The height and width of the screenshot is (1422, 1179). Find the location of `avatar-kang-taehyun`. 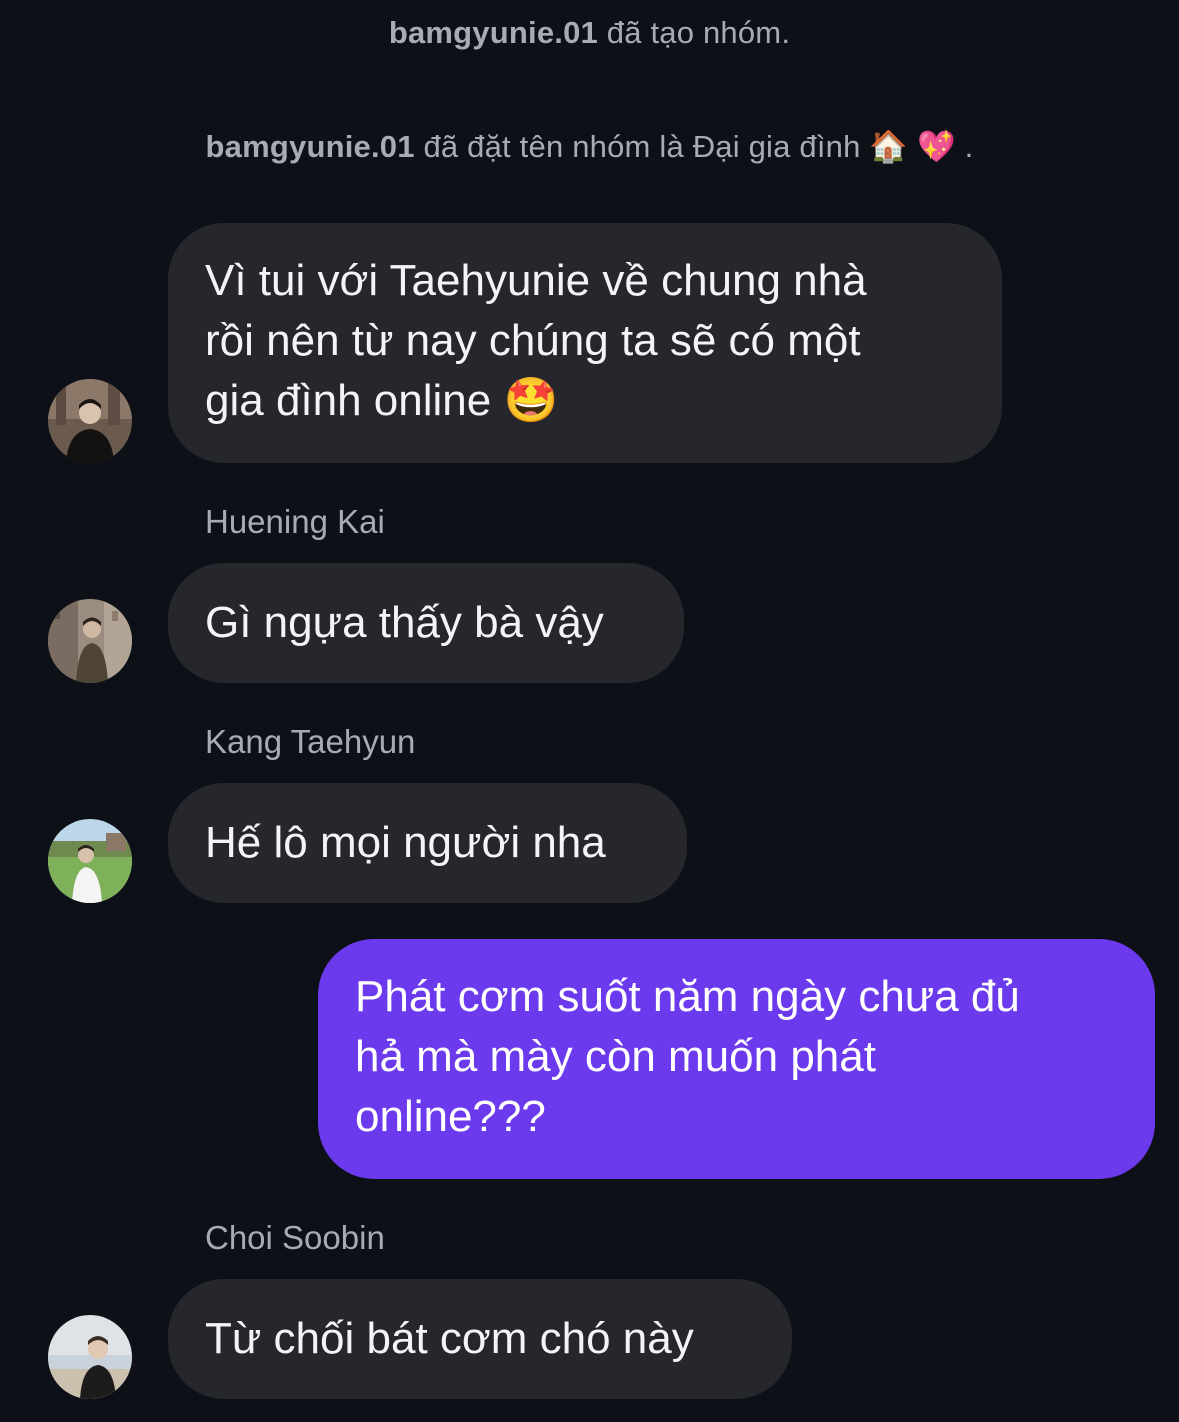

avatar-kang-taehyun is located at coordinates (90, 861).